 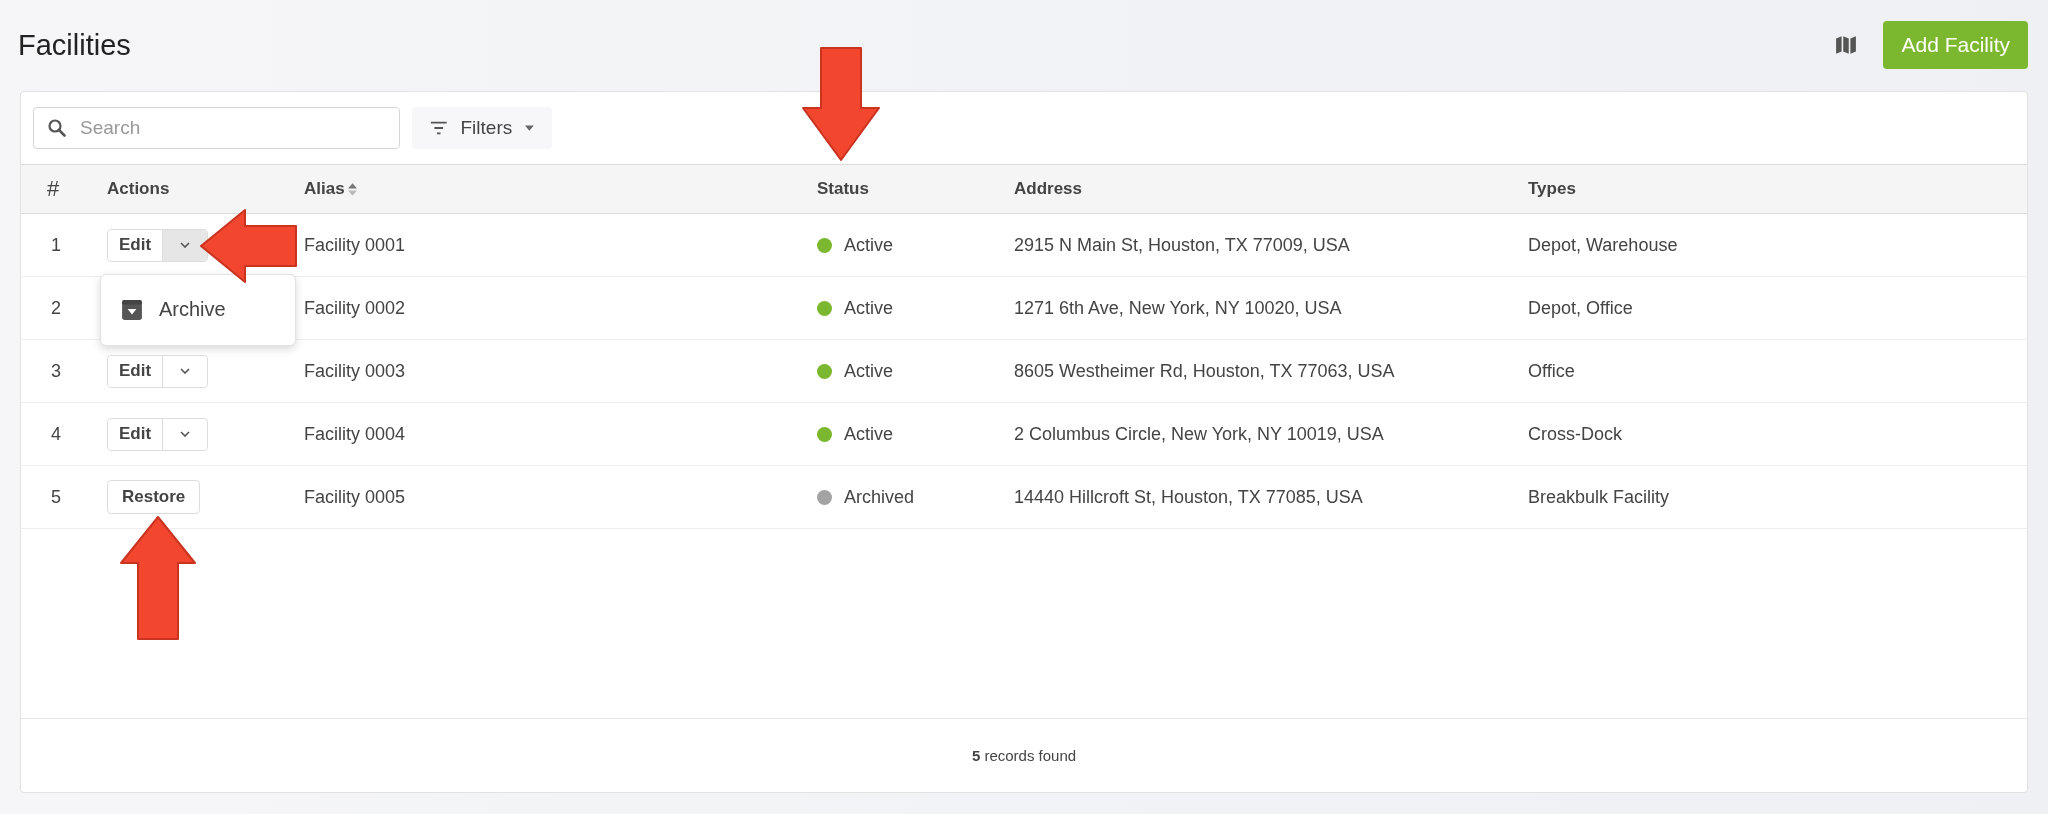 What do you see at coordinates (56, 371) in the screenshot?
I see `row-number: 3` at bounding box center [56, 371].